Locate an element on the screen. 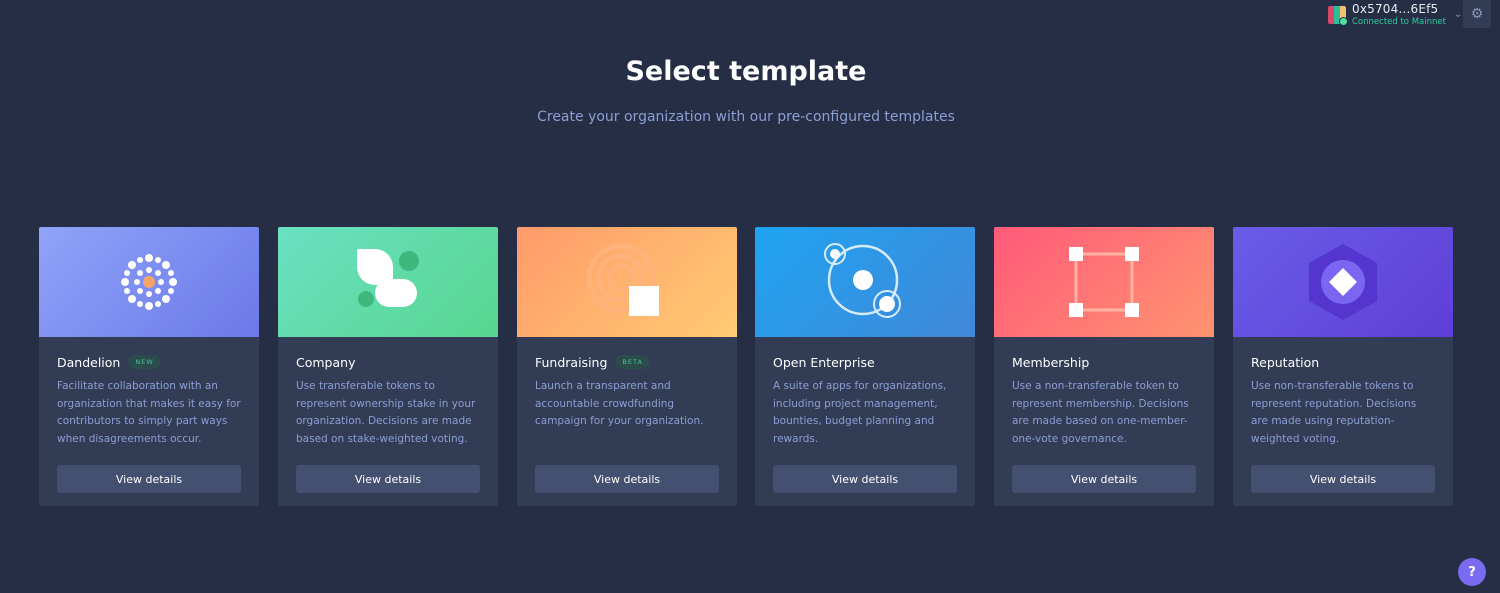 The height and width of the screenshot is (593, 1500). account-address: 0x5704...6Ef5 is located at coordinates (1395, 9).